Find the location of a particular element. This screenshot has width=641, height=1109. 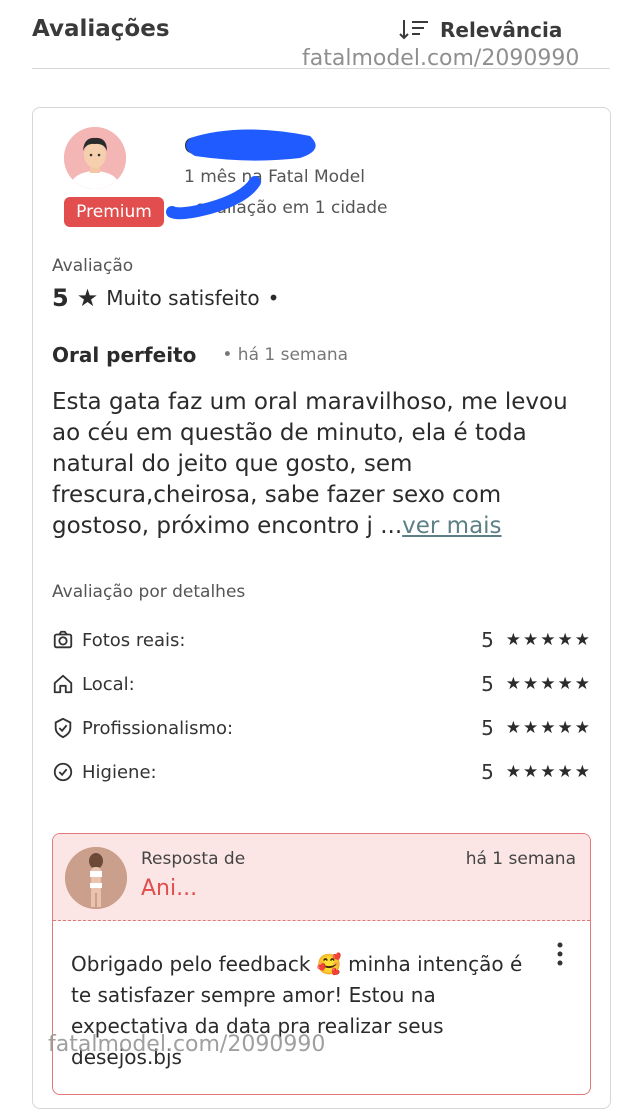

detail-row-profissionalismo: Profissionalismo: 5 ★★★★★ is located at coordinates (322, 728).